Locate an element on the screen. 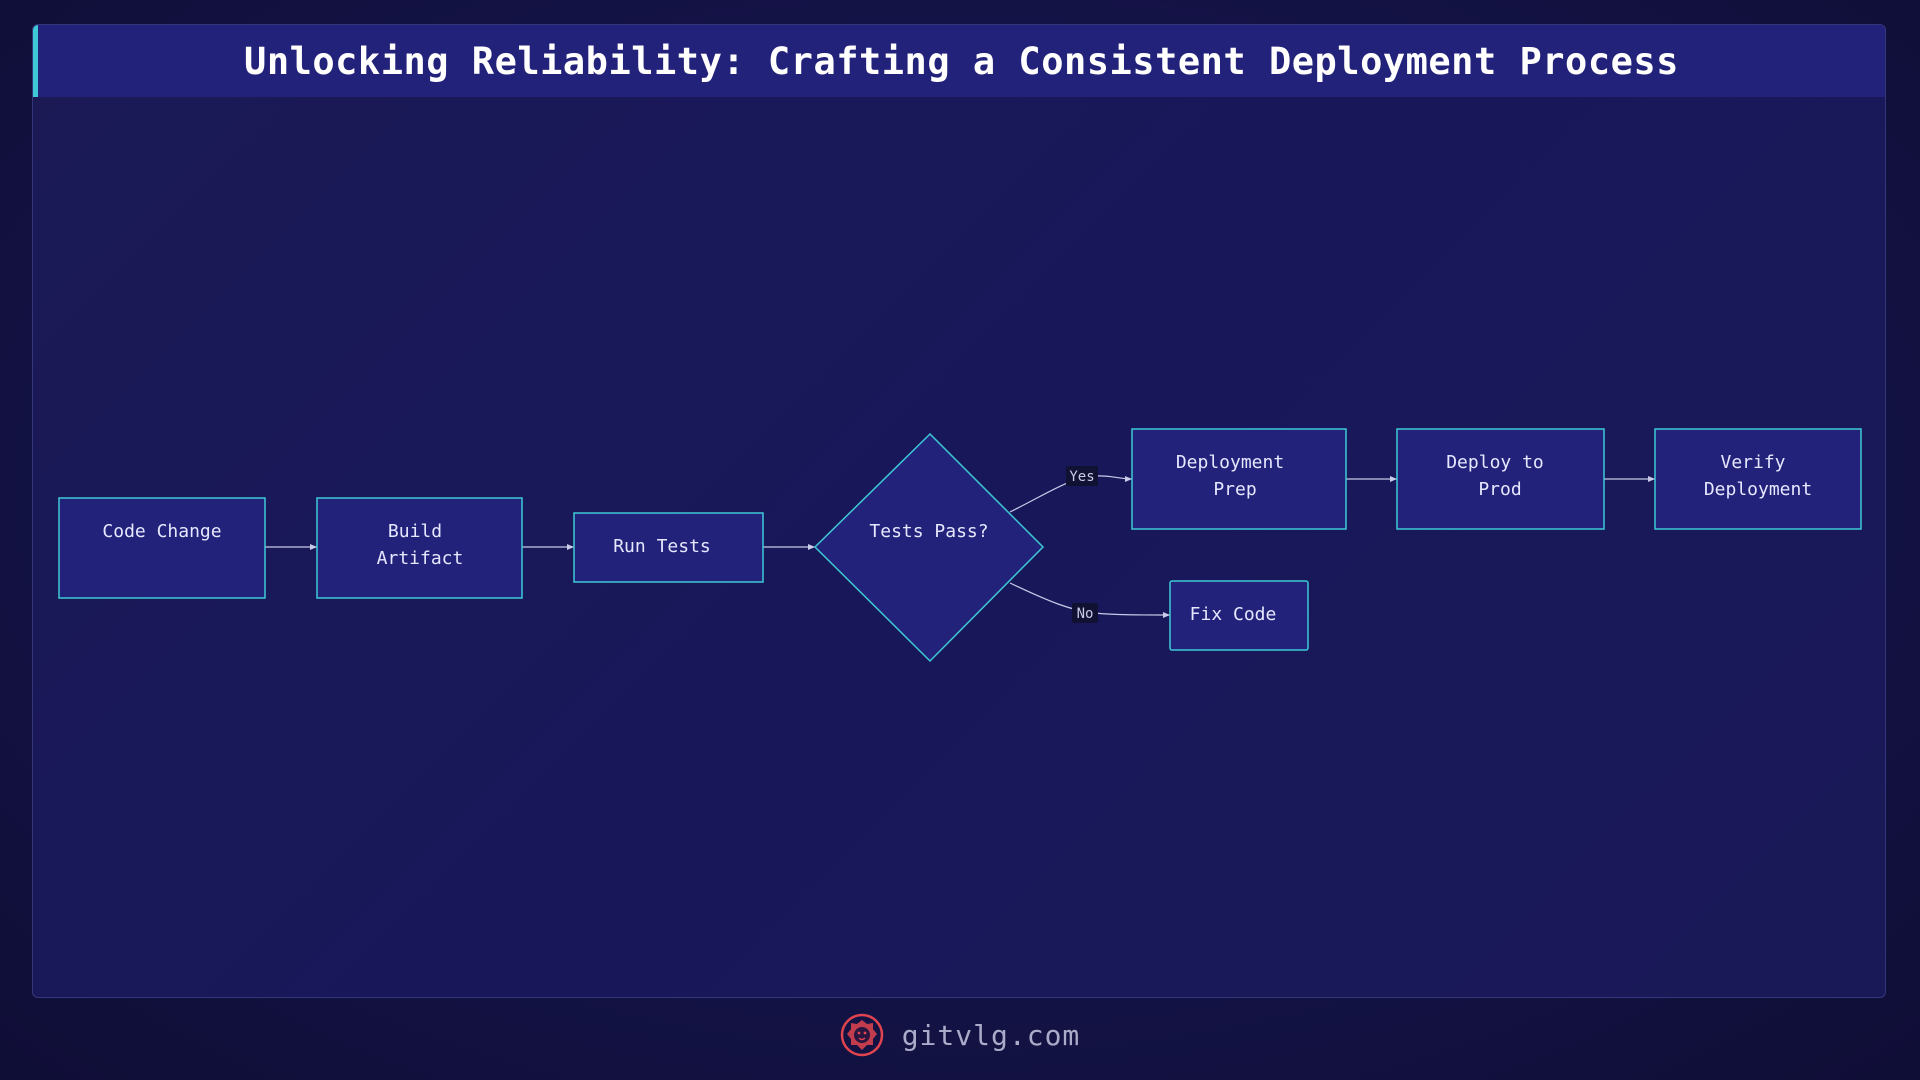  node-code-change: Code Change is located at coordinates (162, 548).